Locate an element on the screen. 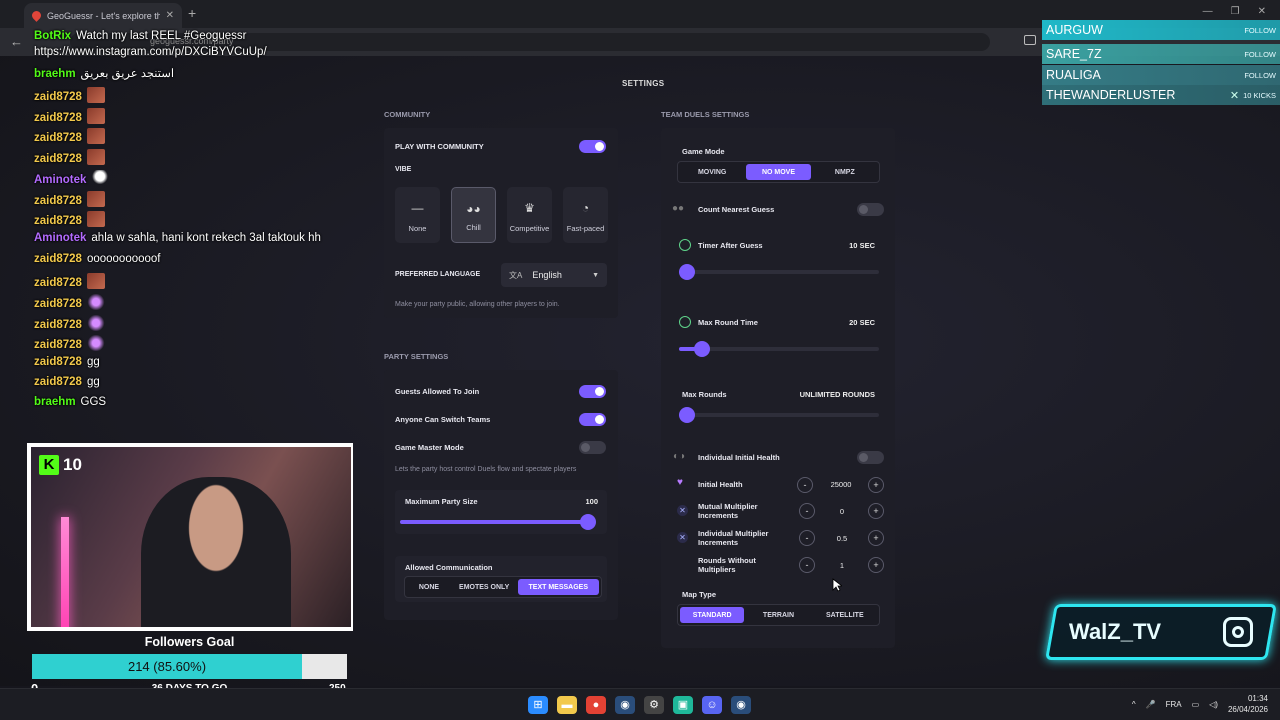 The width and height of the screenshot is (1280, 720). cast-icon is located at coordinates (1030, 40).